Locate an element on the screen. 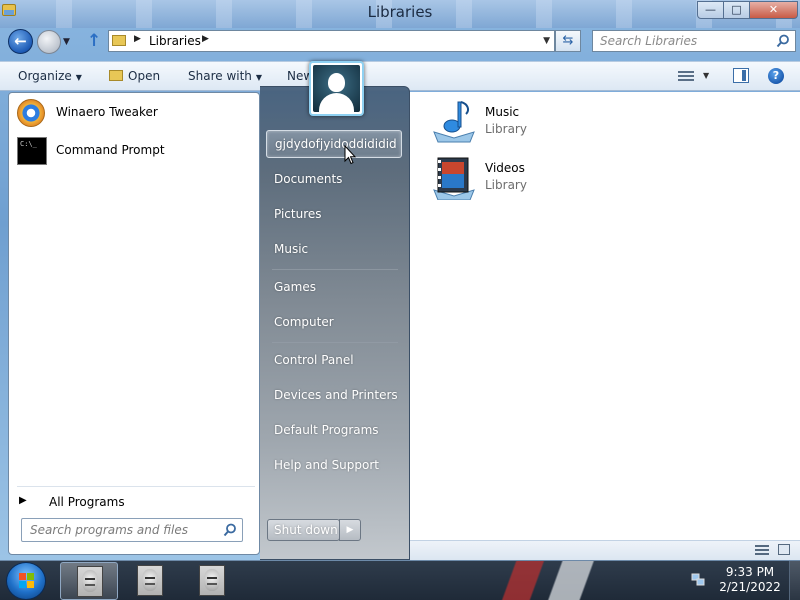 The image size is (800, 600). start-search-box is located at coordinates (132, 530).